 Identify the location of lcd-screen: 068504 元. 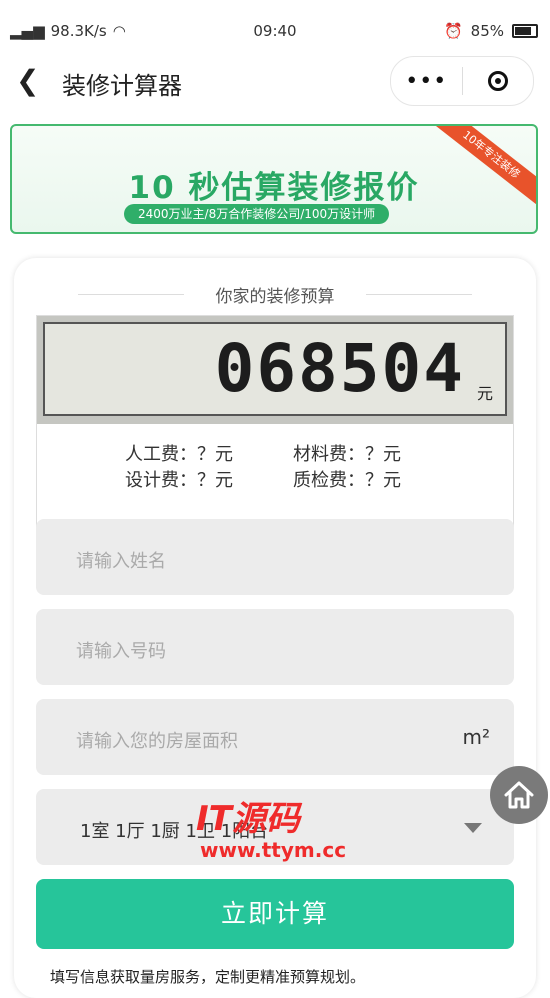
(275, 369).